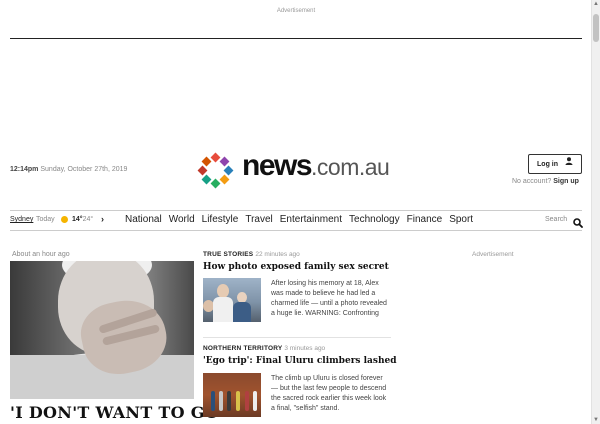 The image size is (600, 424). I want to click on weather-chevron-right-icon: ›, so click(102, 219).